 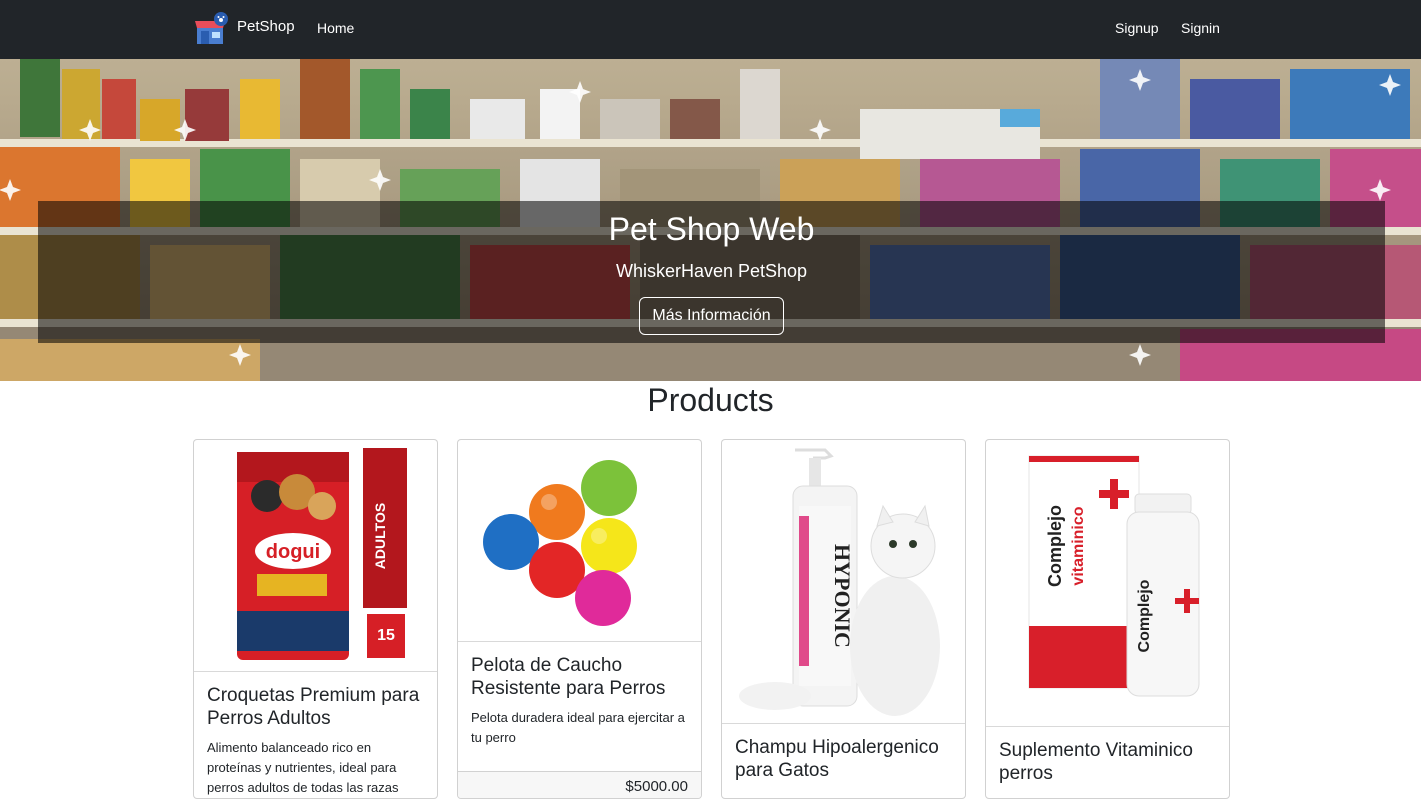 I want to click on svg-text: dogui, so click(x=293, y=552).